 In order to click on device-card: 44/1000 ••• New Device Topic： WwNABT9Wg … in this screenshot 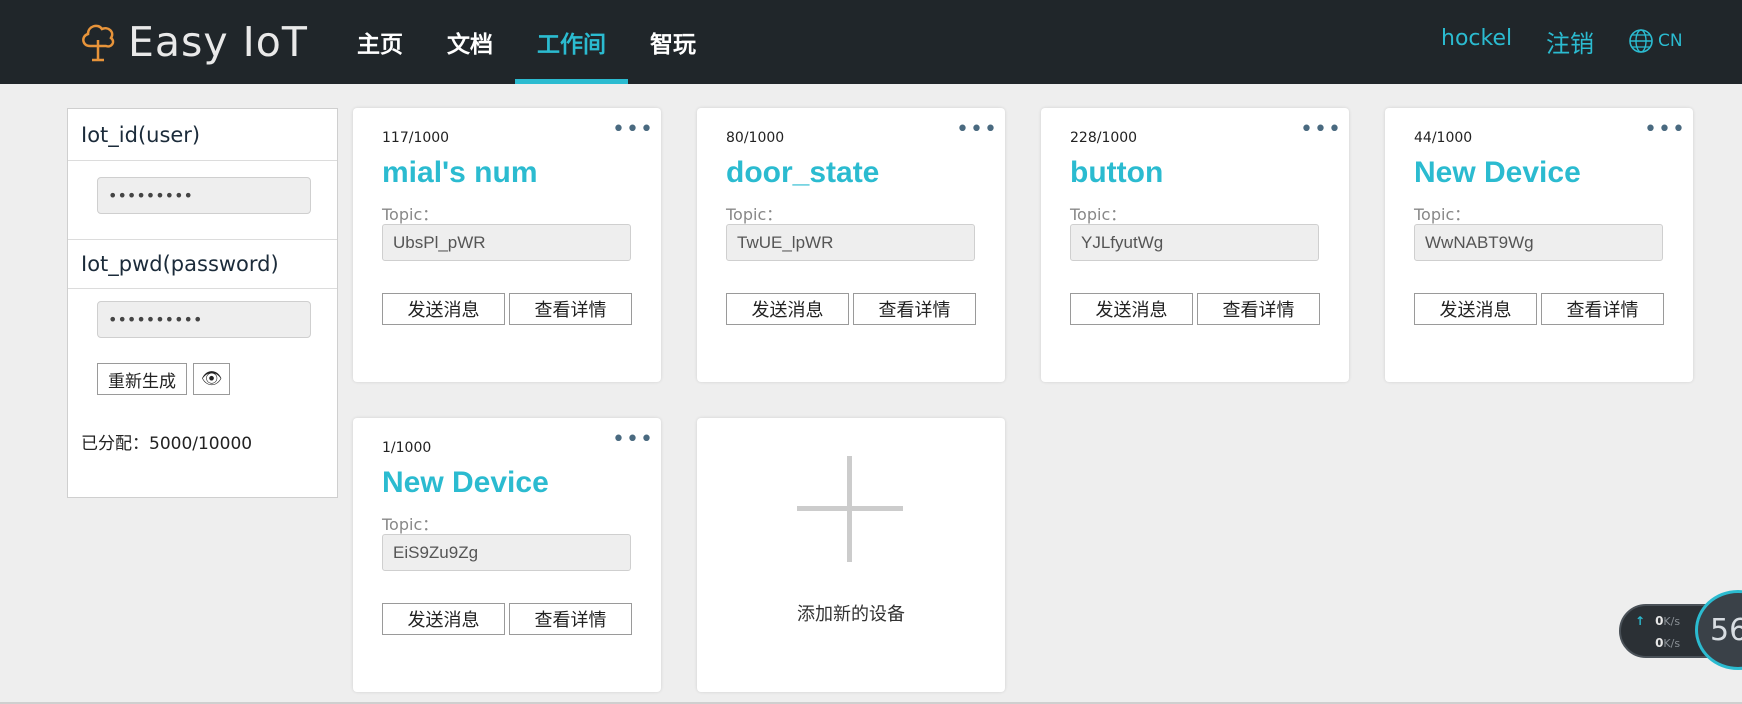, I will do `click(1539, 245)`.